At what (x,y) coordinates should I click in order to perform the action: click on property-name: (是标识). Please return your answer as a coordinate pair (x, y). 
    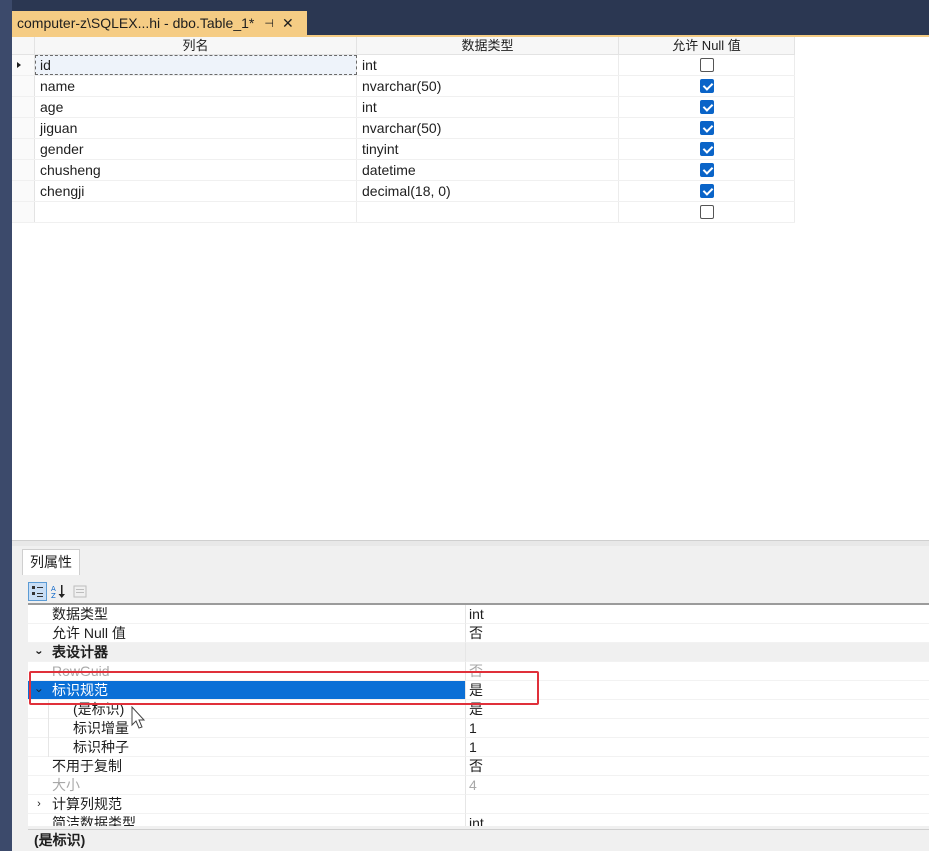
    Looking at the image, I should click on (246, 709).